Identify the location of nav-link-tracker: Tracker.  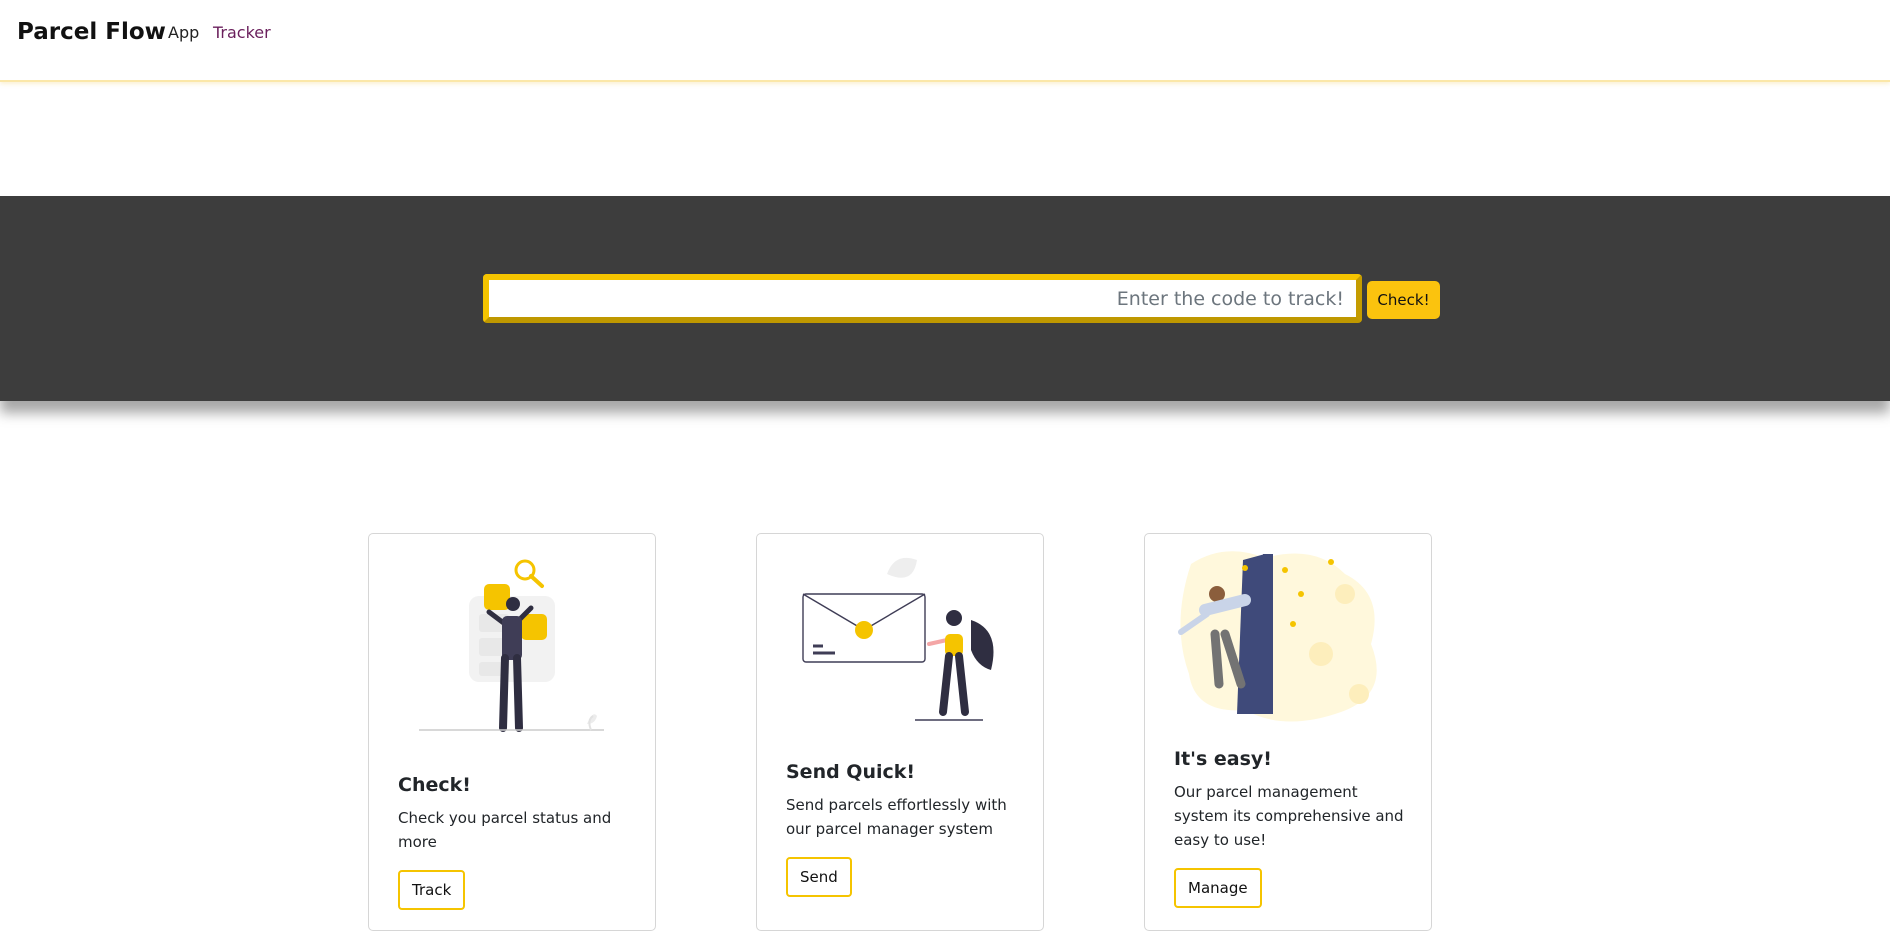
(242, 32).